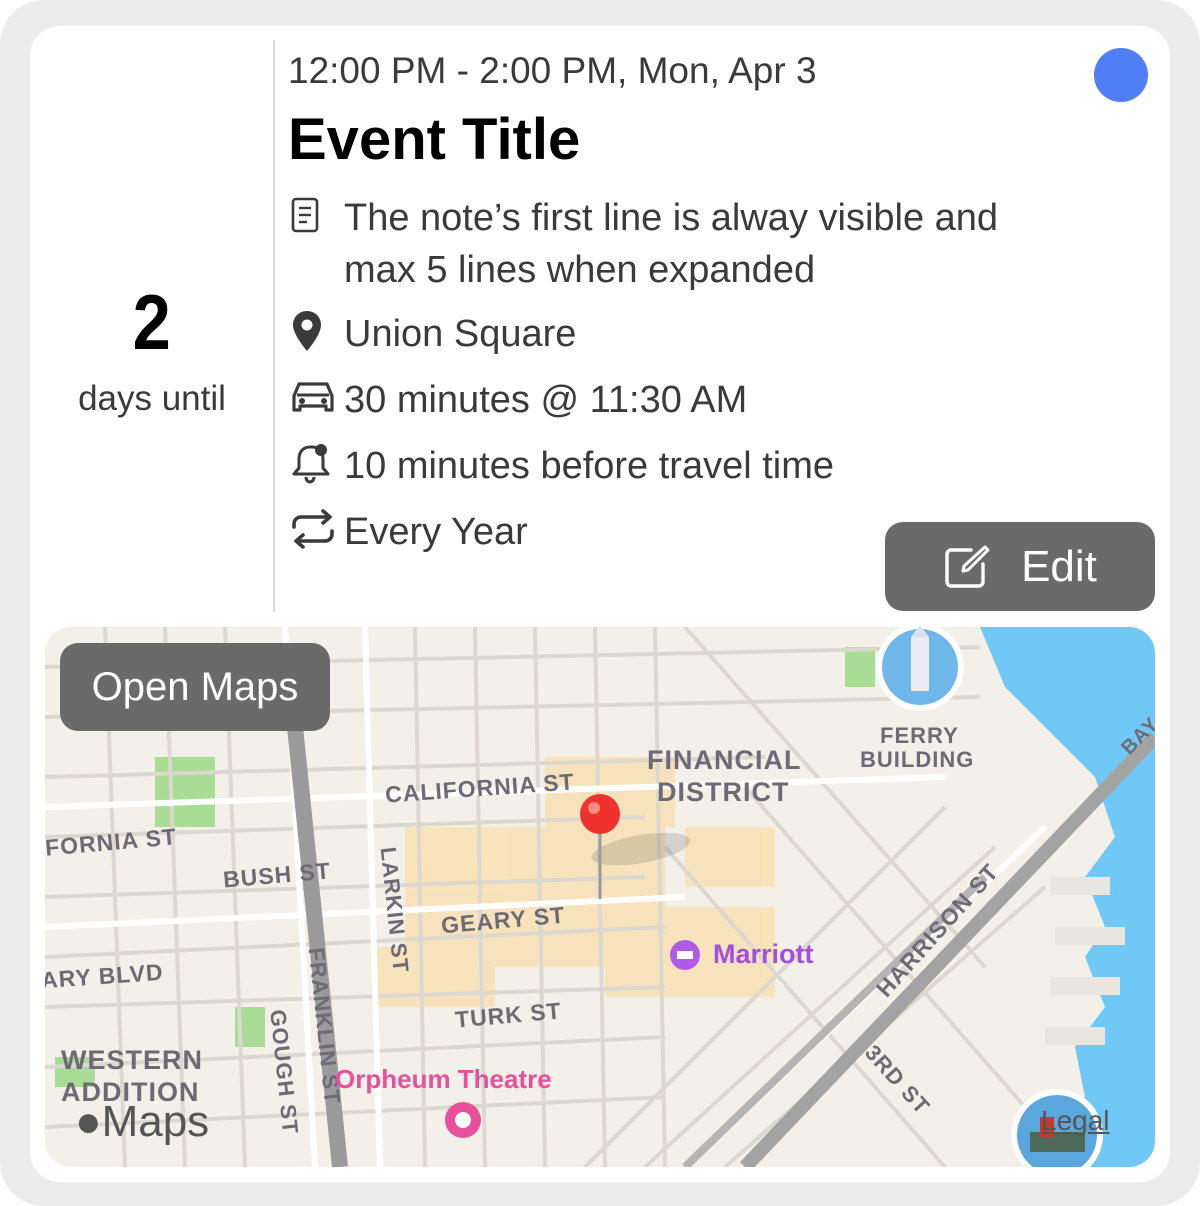 The width and height of the screenshot is (1200, 1206). Describe the element at coordinates (460, 334) in the screenshot. I see `location-text: Union Square` at that location.